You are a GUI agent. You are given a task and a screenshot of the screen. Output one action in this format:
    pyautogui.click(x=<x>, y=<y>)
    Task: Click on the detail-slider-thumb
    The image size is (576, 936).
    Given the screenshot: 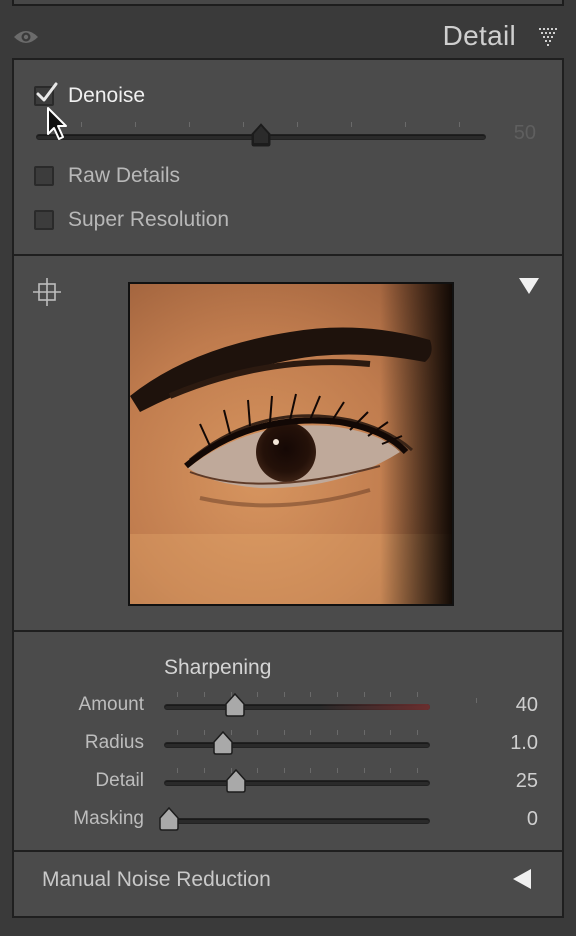 What is the action you would take?
    pyautogui.click(x=236, y=781)
    